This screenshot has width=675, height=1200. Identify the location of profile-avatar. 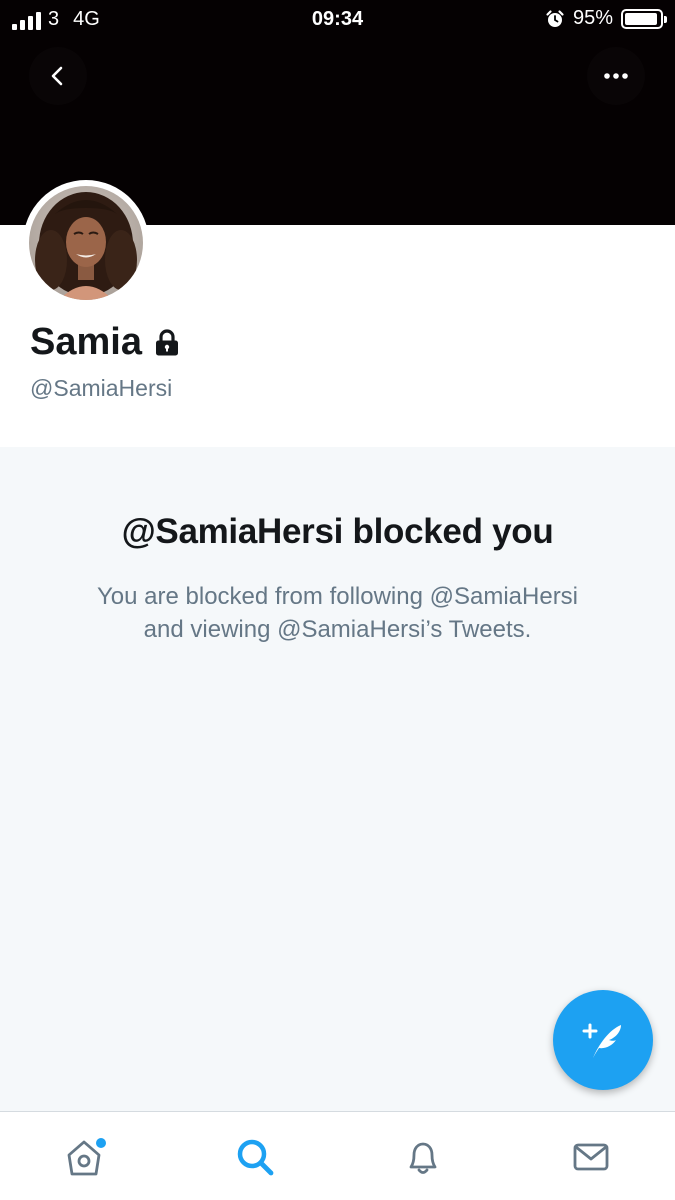
(86, 243).